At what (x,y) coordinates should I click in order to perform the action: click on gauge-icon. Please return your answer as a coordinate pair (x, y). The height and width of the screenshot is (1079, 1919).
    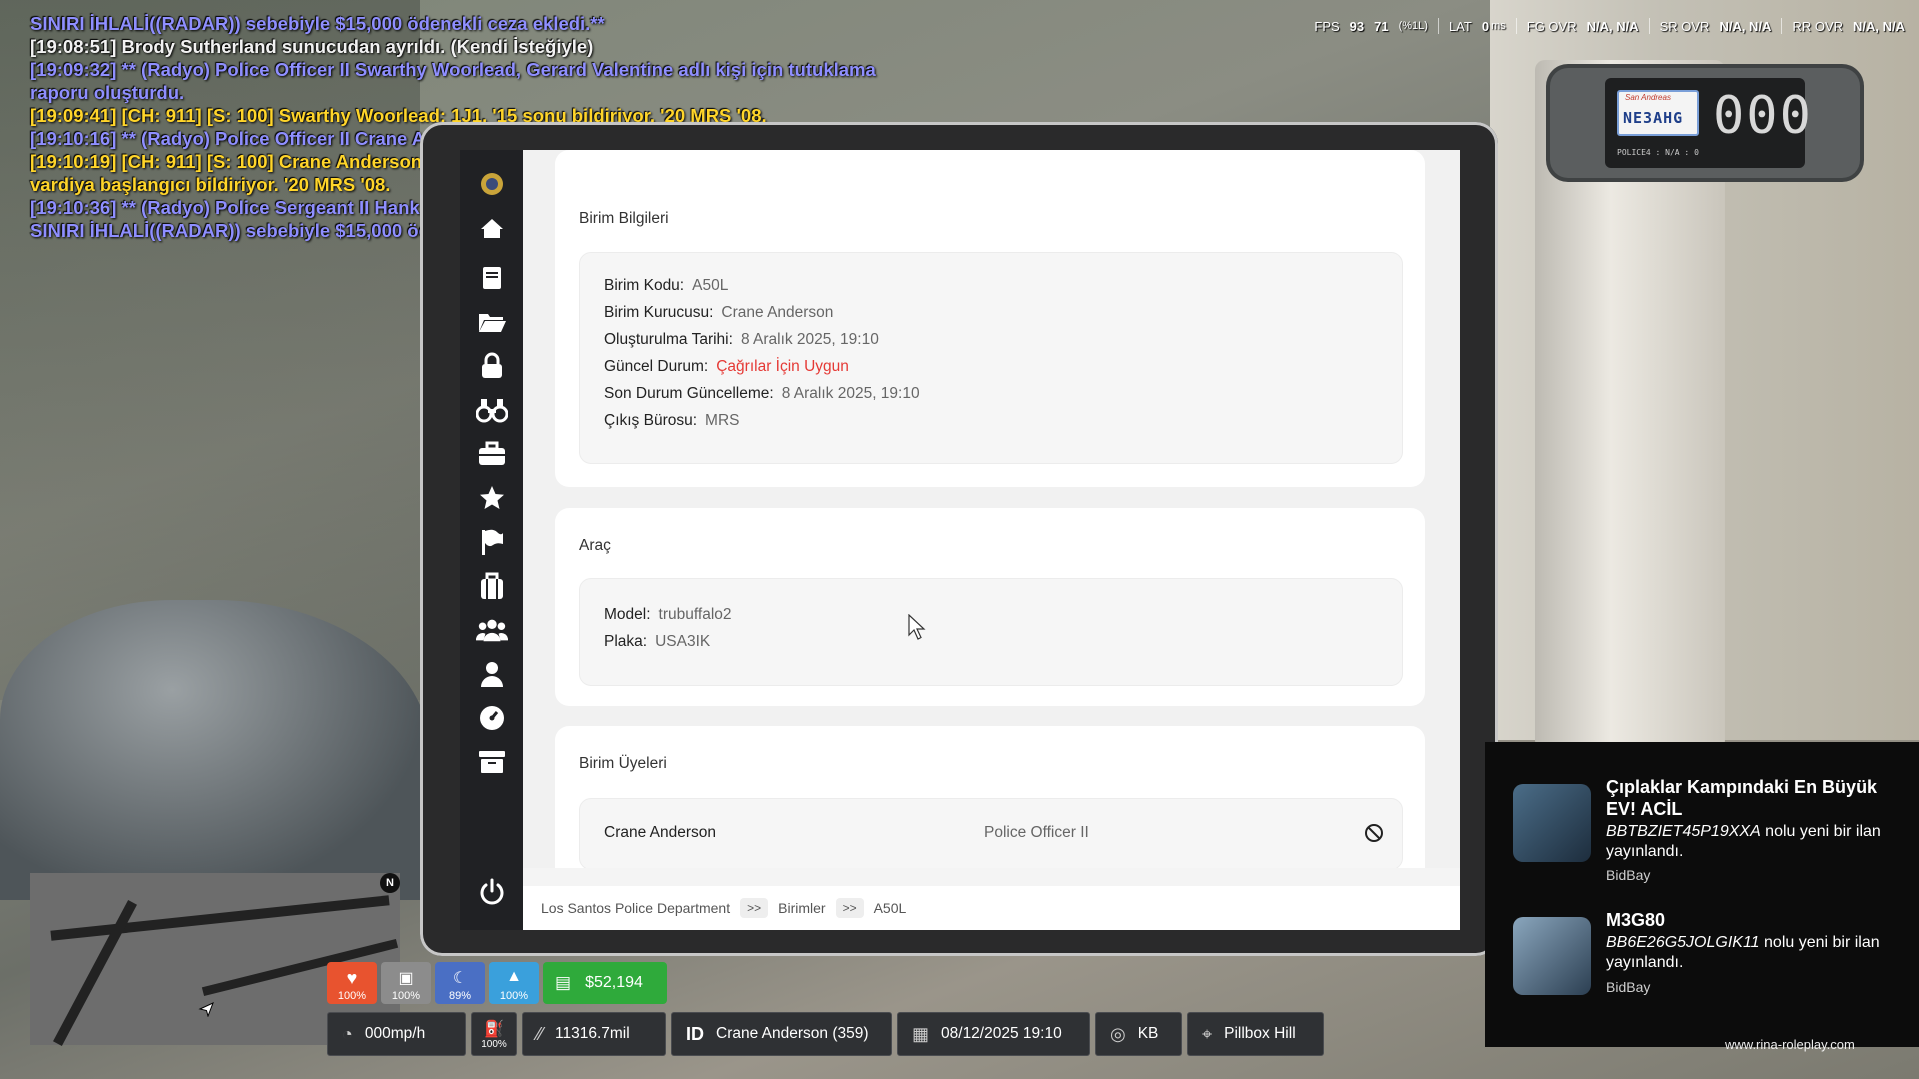
    Looking at the image, I should click on (492, 718).